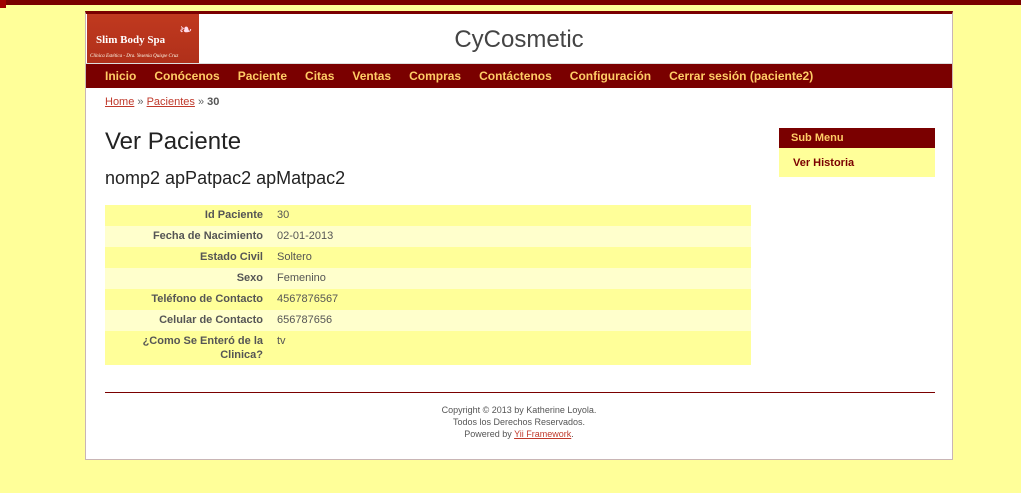 The width and height of the screenshot is (1021, 493). Describe the element at coordinates (301, 278) in the screenshot. I see `detail-value: Femenino` at that location.